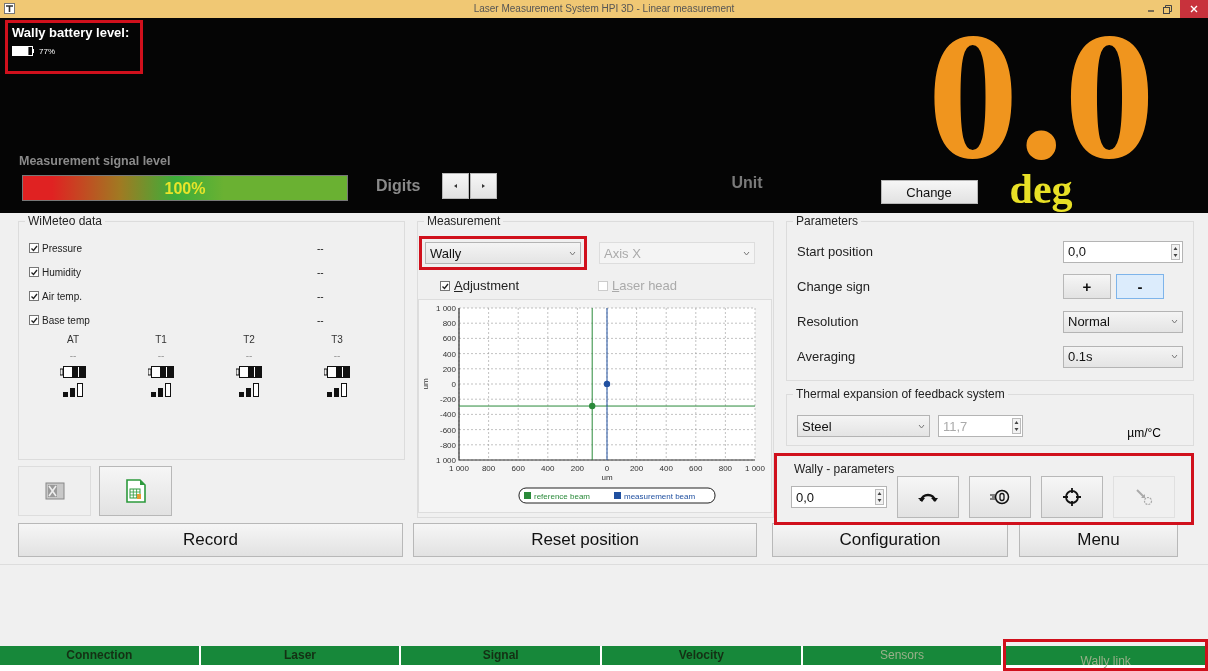 This screenshot has width=1208, height=671. What do you see at coordinates (827, 221) in the screenshot?
I see `group-title: Parameters` at bounding box center [827, 221].